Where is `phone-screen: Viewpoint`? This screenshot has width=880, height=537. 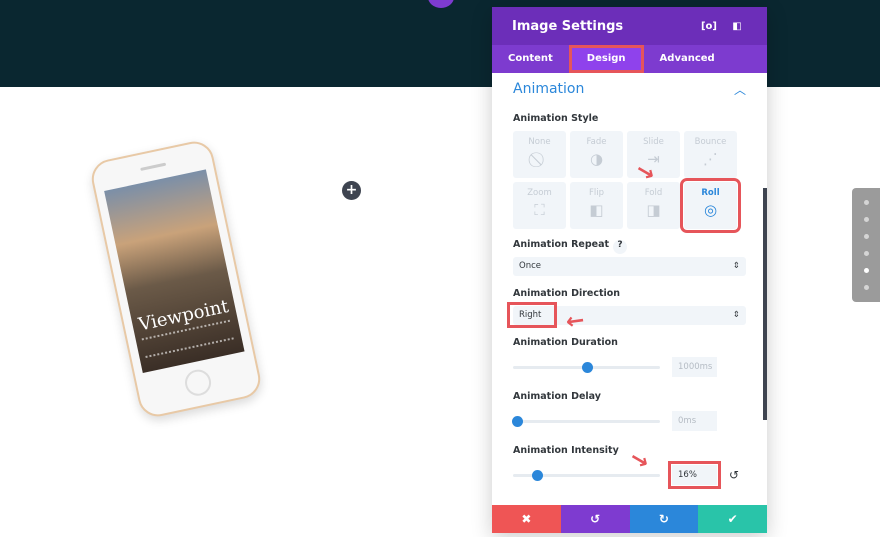
phone-screen: Viewpoint is located at coordinates (174, 271).